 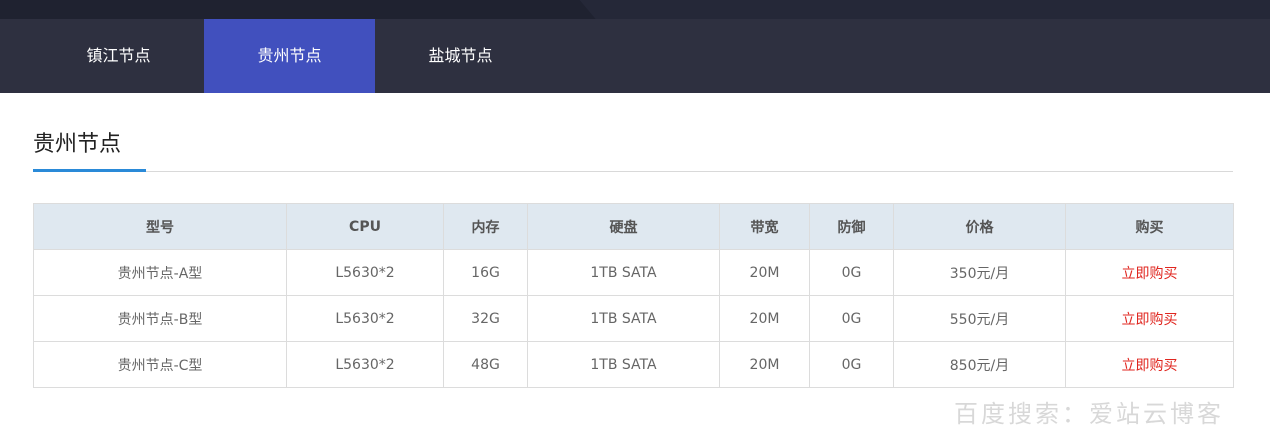 I want to click on tab-zhenjiang-node: 镇江节点, so click(x=118, y=56).